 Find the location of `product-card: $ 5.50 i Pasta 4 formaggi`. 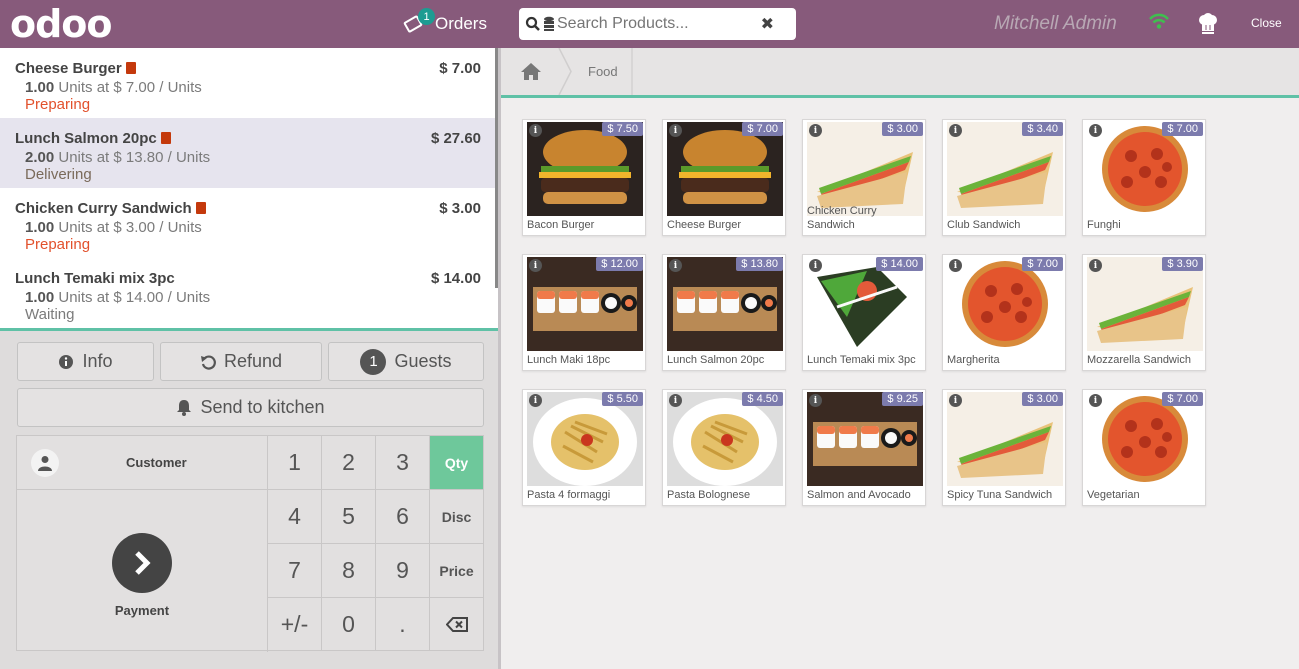

product-card: $ 5.50 i Pasta 4 formaggi is located at coordinates (584, 447).